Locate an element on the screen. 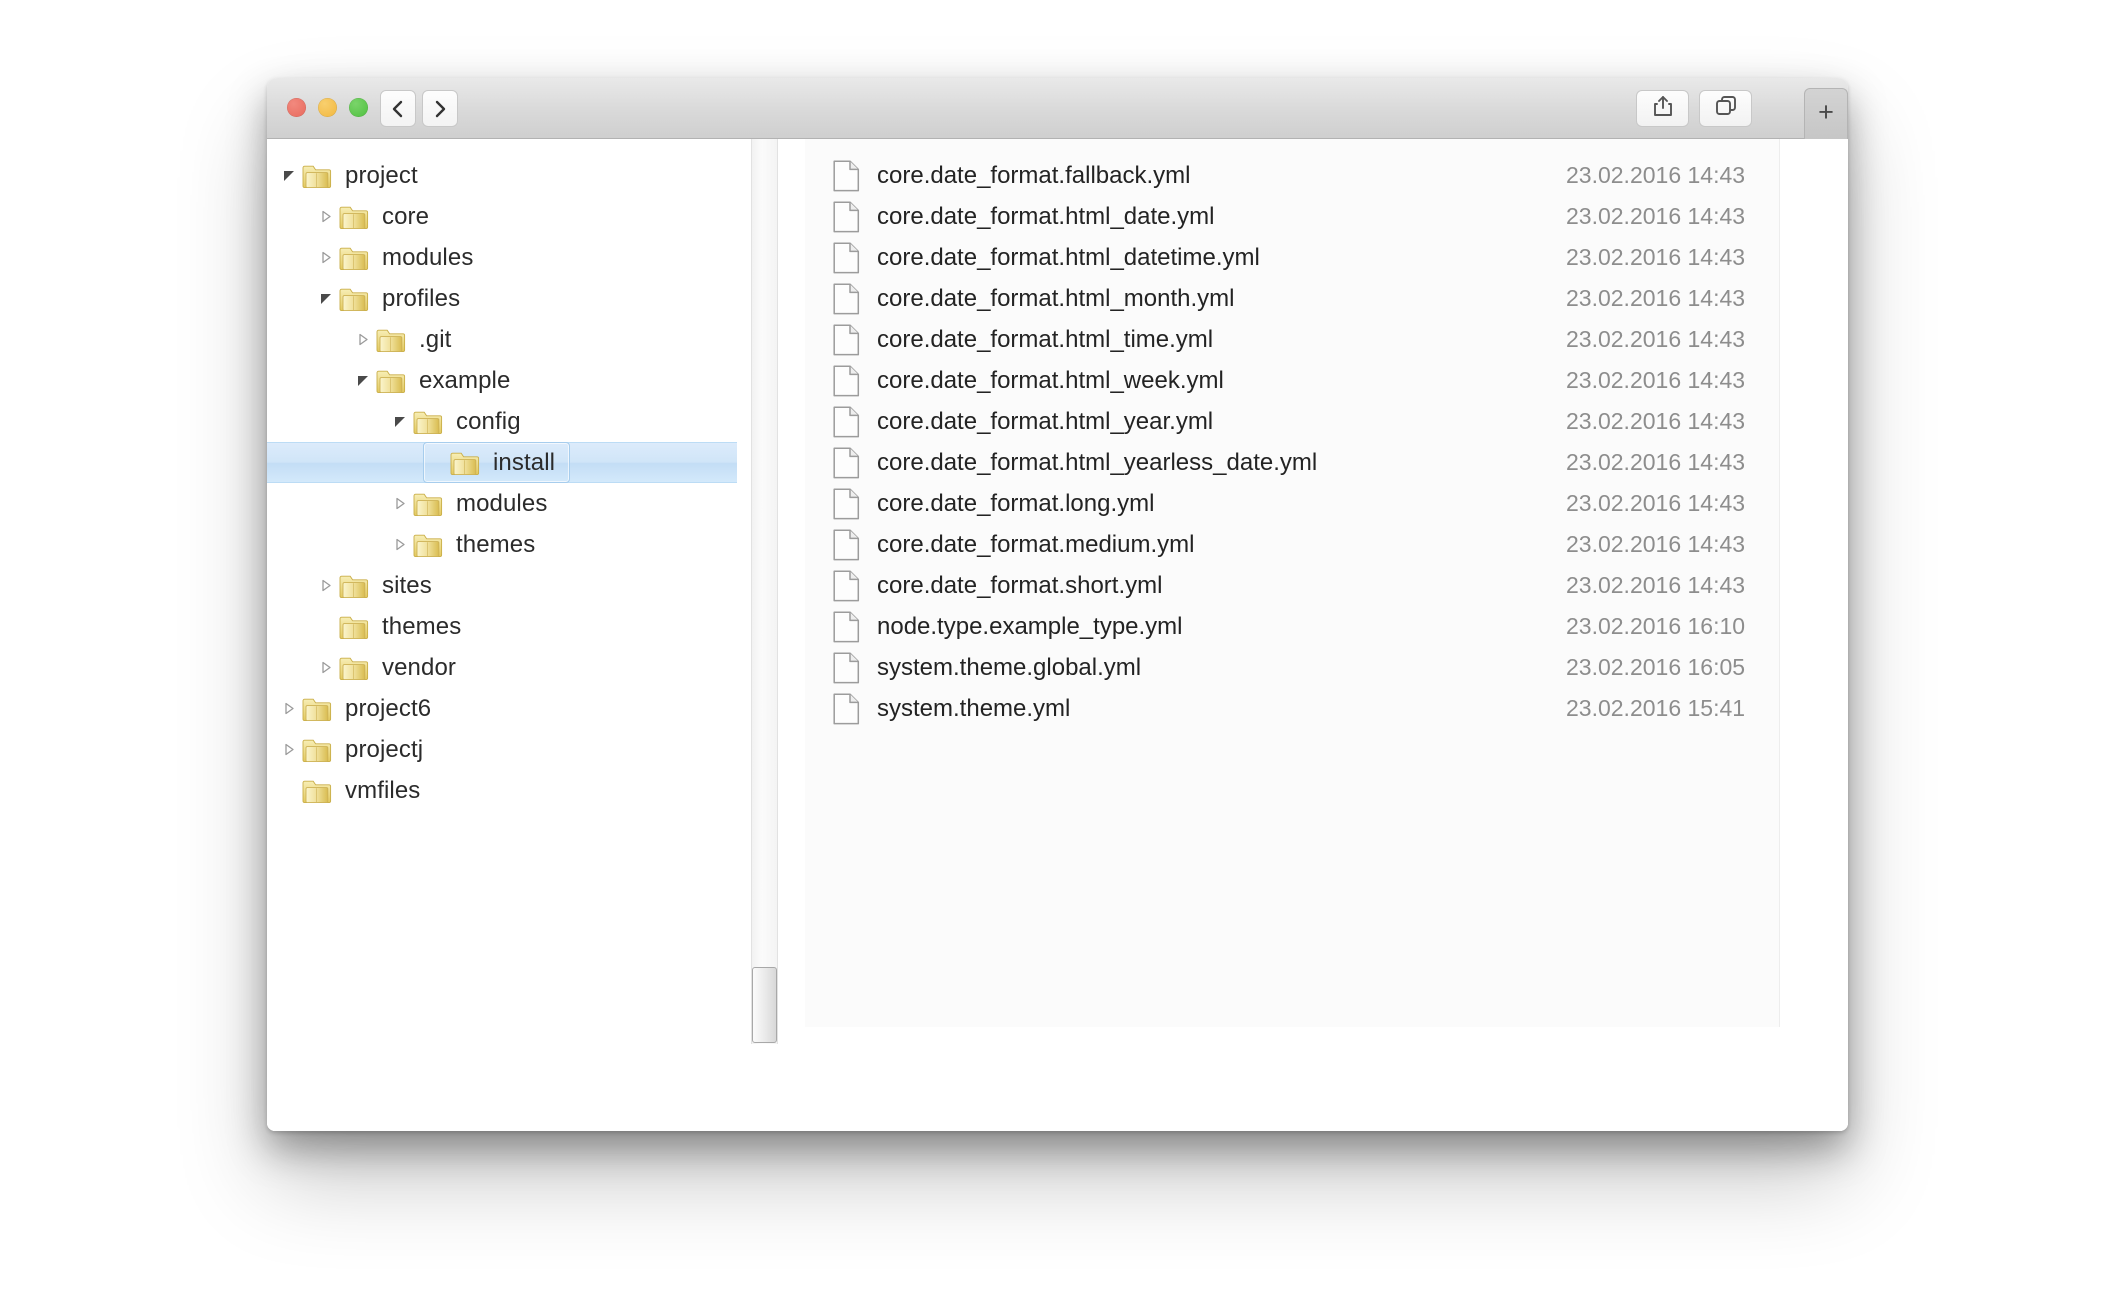  tree-item-vendor: vendor is located at coordinates (502, 667).